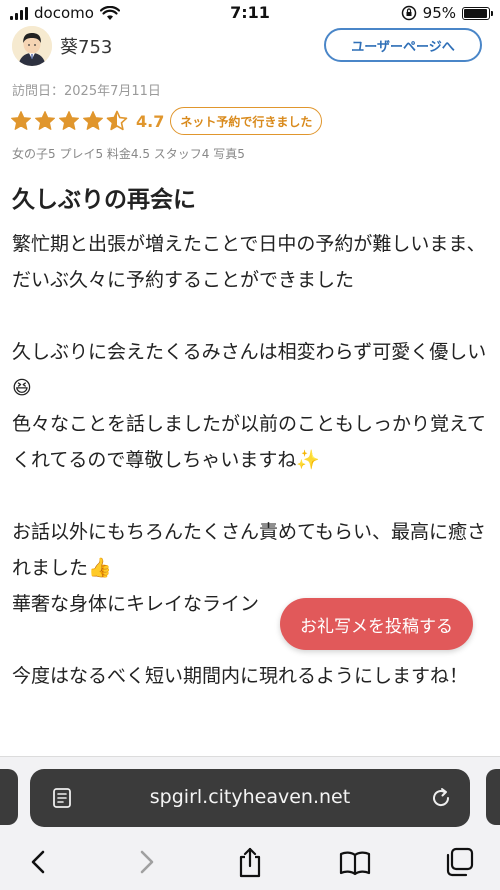 The height and width of the screenshot is (890, 500). I want to click on star-rating, so click(69, 121).